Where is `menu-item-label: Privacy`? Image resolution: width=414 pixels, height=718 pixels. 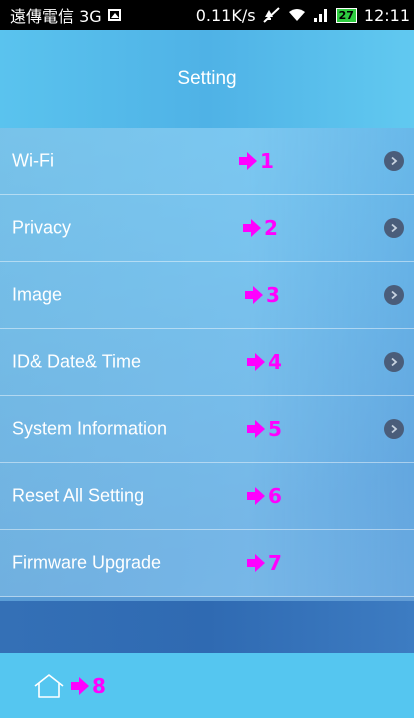 menu-item-label: Privacy is located at coordinates (42, 227).